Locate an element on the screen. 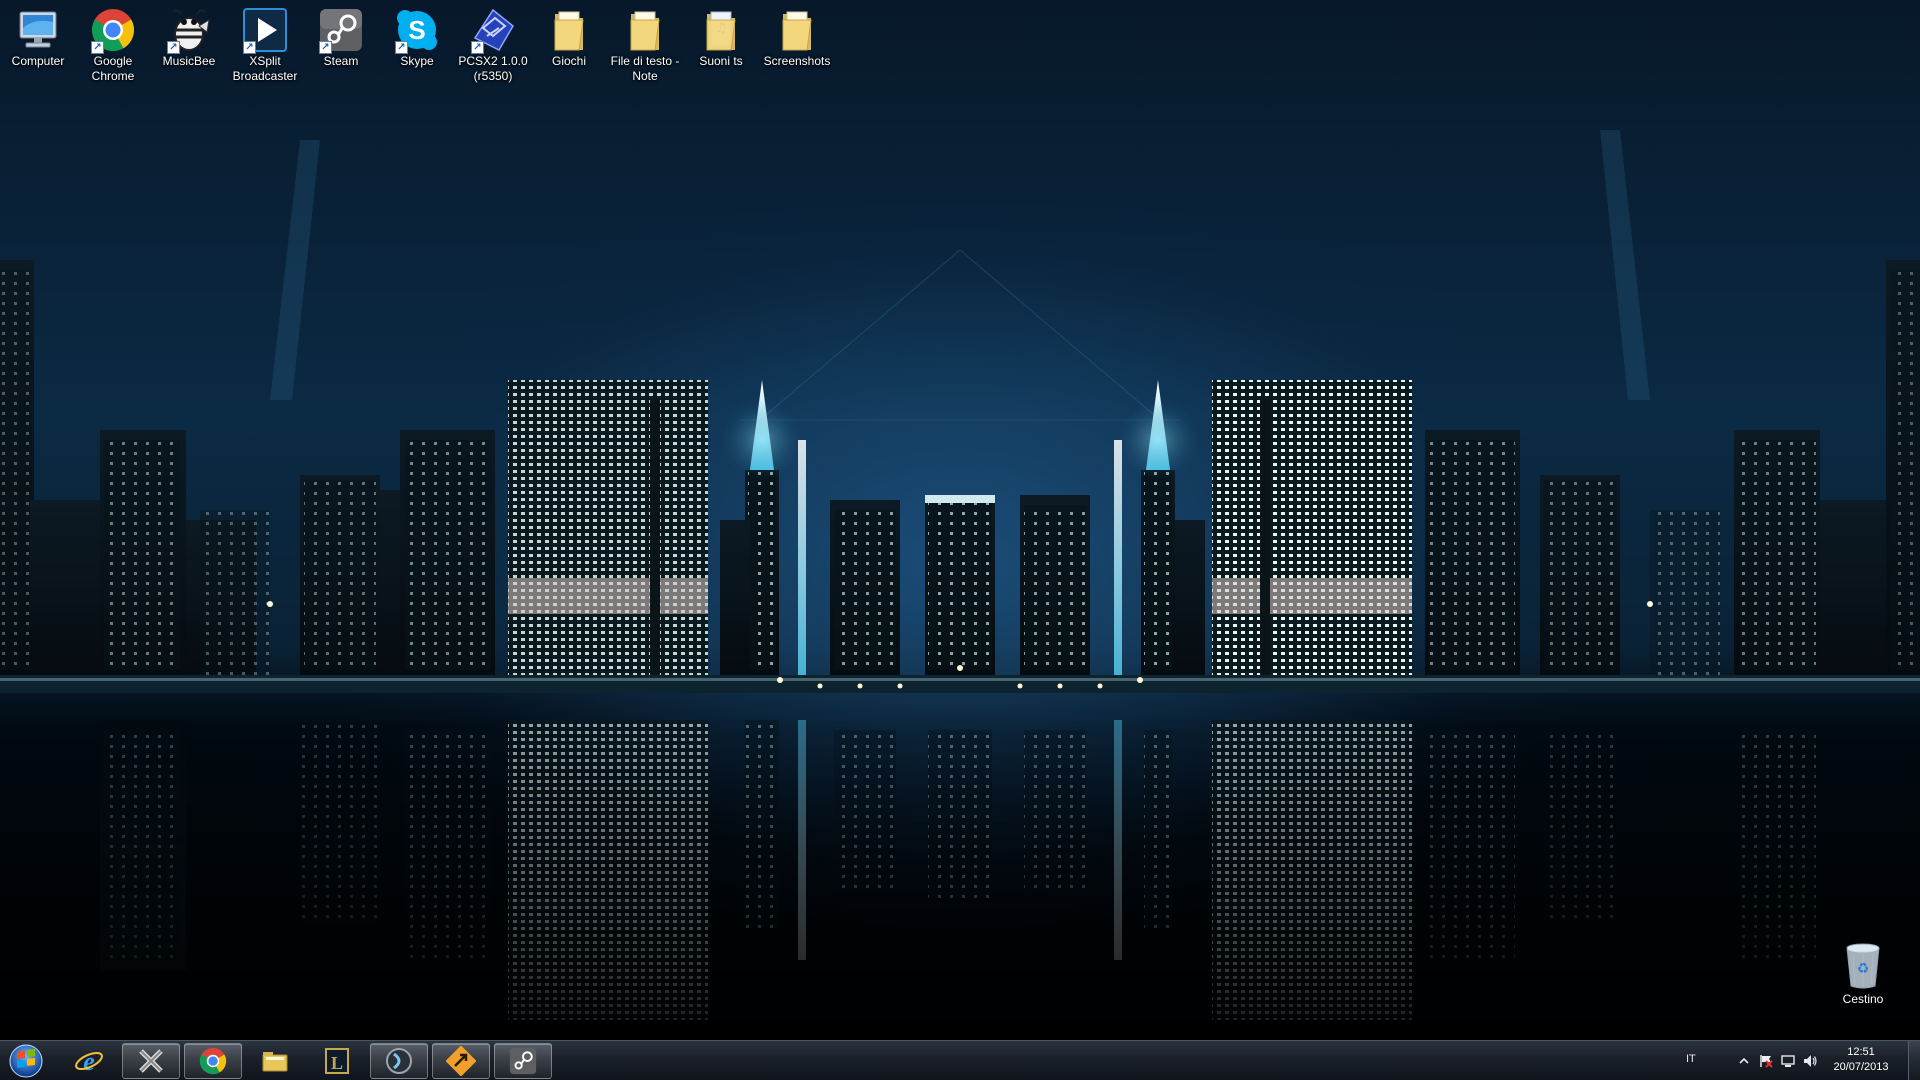 This screenshot has height=1080, width=1920. folder-music-icon: ♫ is located at coordinates (721, 31).